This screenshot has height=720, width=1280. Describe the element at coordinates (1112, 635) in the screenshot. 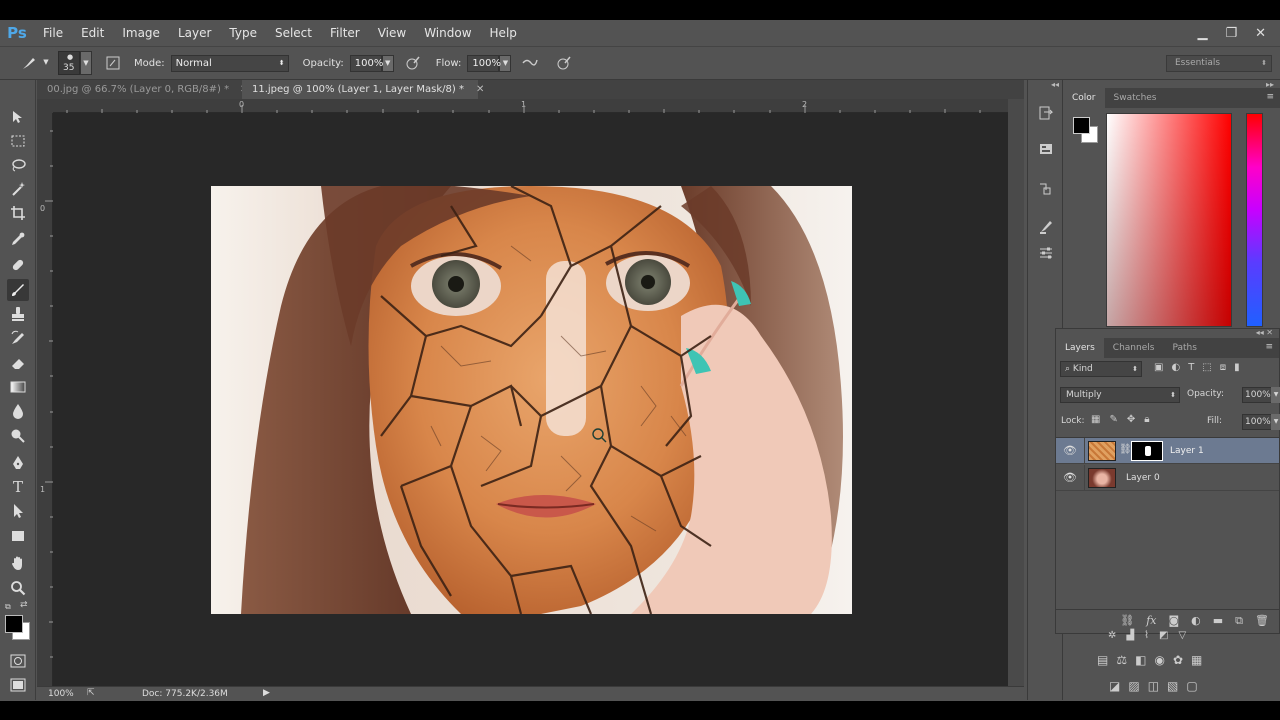

I see `brightness-icon: ✲` at that location.